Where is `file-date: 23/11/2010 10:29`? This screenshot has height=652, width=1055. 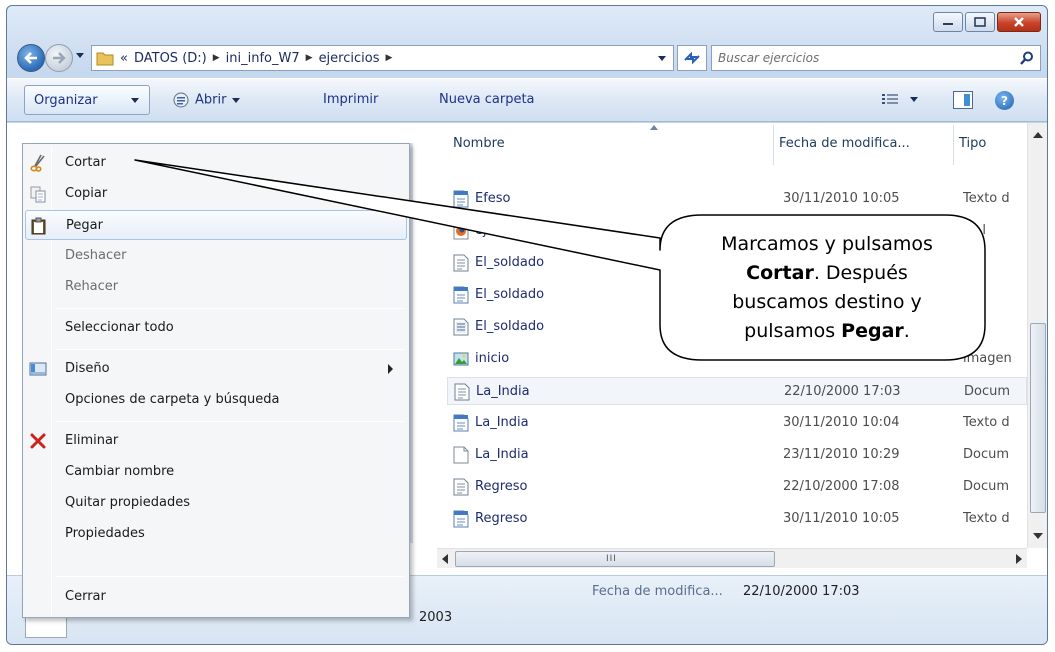
file-date: 23/11/2010 10:29 is located at coordinates (841, 454).